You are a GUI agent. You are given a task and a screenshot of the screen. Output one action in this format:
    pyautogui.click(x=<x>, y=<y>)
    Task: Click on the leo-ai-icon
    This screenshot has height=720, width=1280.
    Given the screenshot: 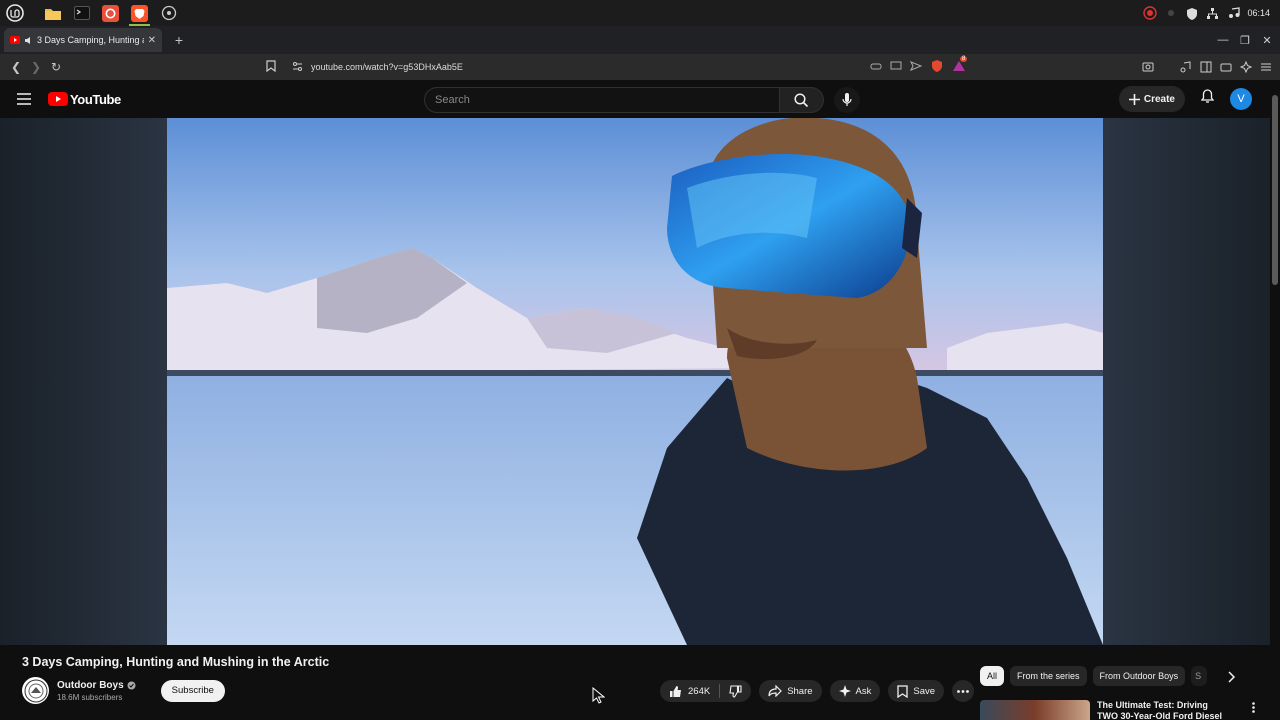 What is the action you would take?
    pyautogui.click(x=1246, y=67)
    